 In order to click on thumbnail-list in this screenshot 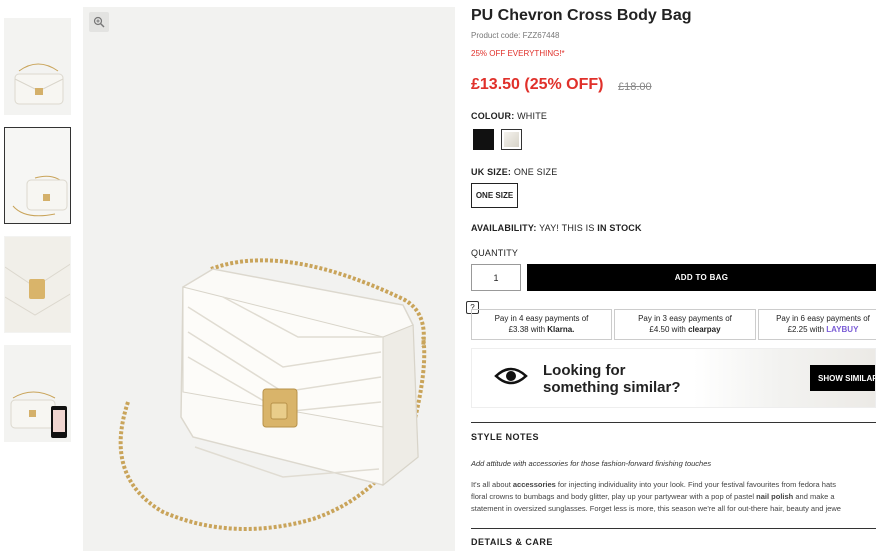, I will do `click(37, 236)`.